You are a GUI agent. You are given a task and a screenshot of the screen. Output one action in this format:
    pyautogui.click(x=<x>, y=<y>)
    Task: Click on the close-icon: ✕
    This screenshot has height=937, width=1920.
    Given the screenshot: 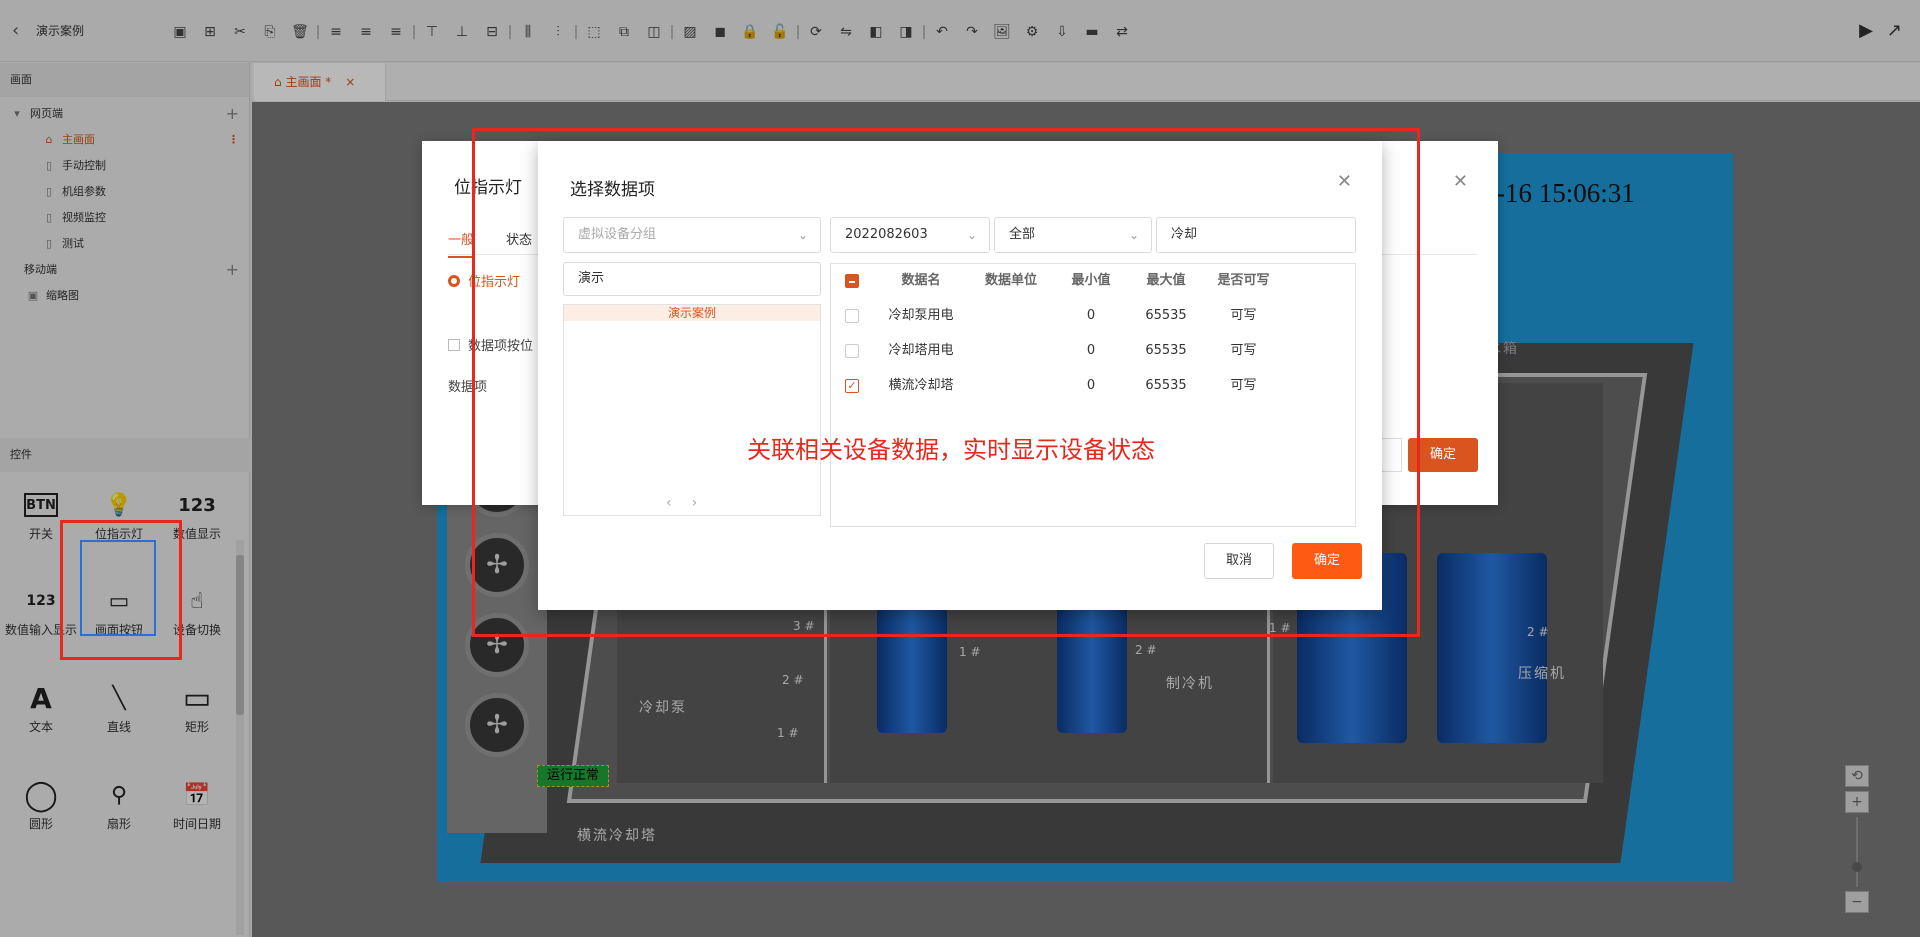 What is the action you would take?
    pyautogui.click(x=1460, y=181)
    